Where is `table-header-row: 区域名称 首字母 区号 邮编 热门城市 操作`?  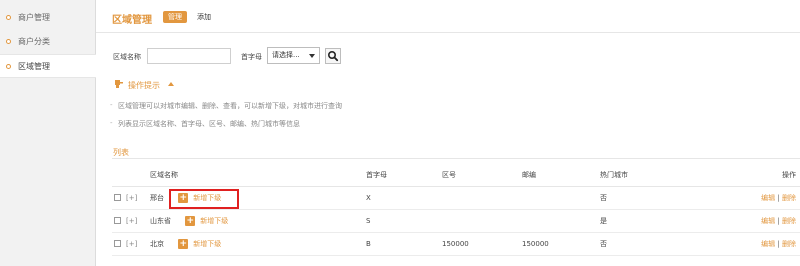
table-header-row: 区域名称 首字母 区号 邮编 热门城市 操作 is located at coordinates (456, 175).